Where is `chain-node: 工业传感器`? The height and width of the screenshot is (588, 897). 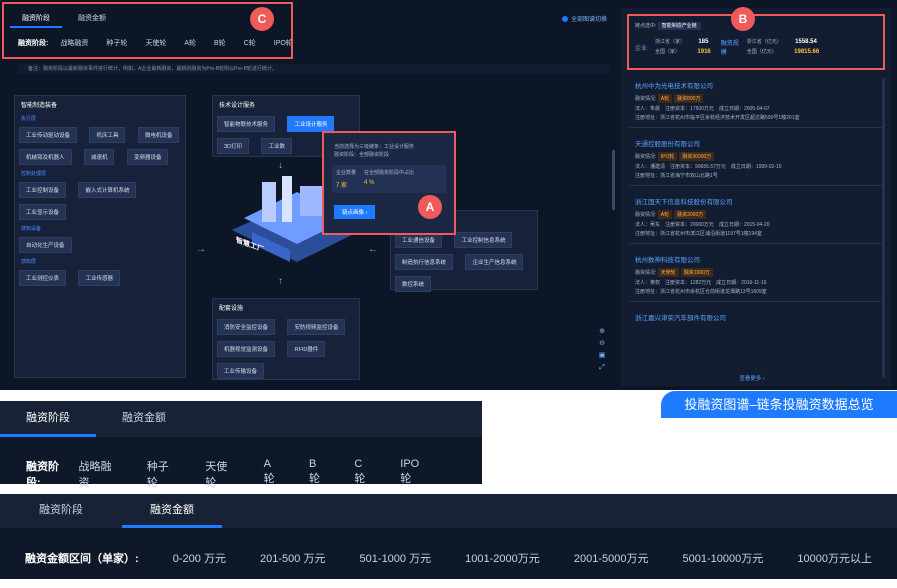 chain-node: 工业传感器 is located at coordinates (99, 278).